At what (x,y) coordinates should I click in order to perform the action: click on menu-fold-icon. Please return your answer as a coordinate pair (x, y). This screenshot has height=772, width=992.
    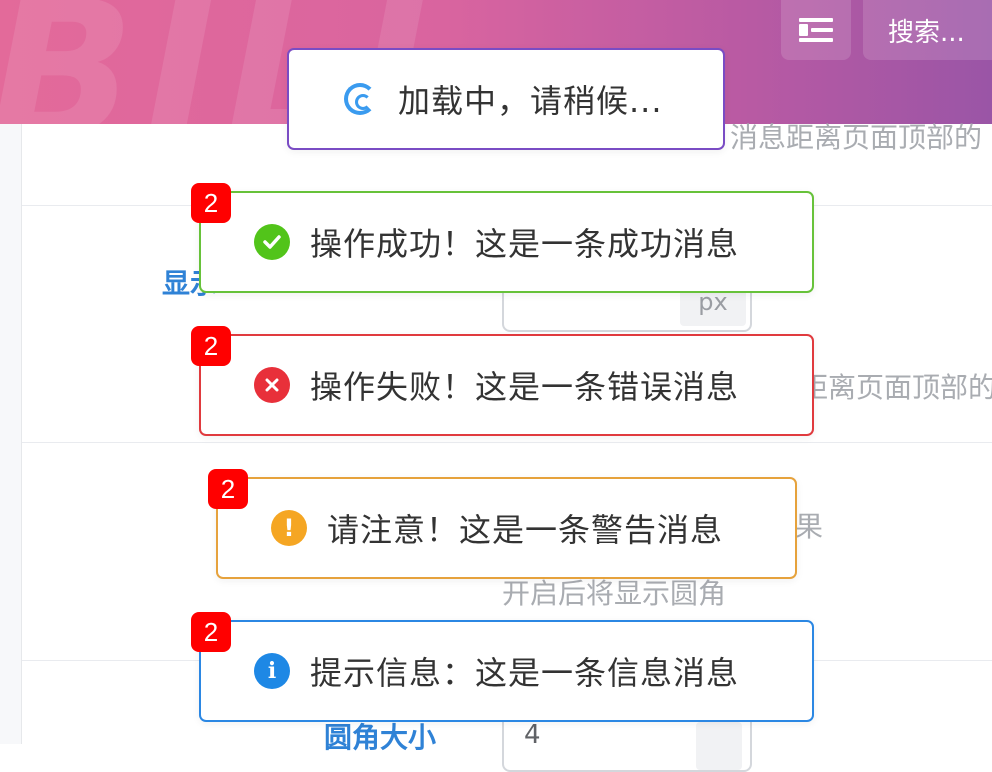
    Looking at the image, I should click on (816, 30).